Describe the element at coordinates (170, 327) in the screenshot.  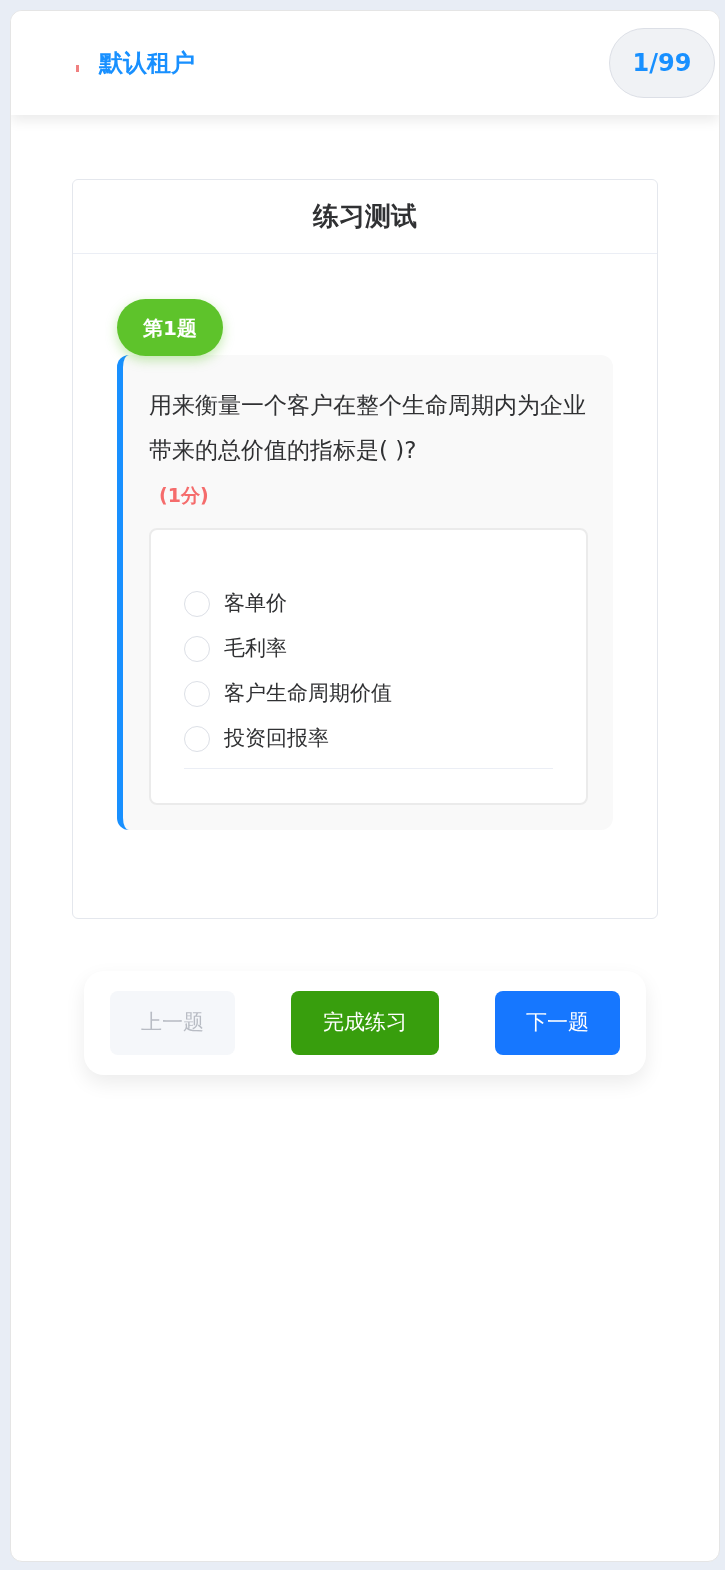
I see `question-number-badge: 第1题` at that location.